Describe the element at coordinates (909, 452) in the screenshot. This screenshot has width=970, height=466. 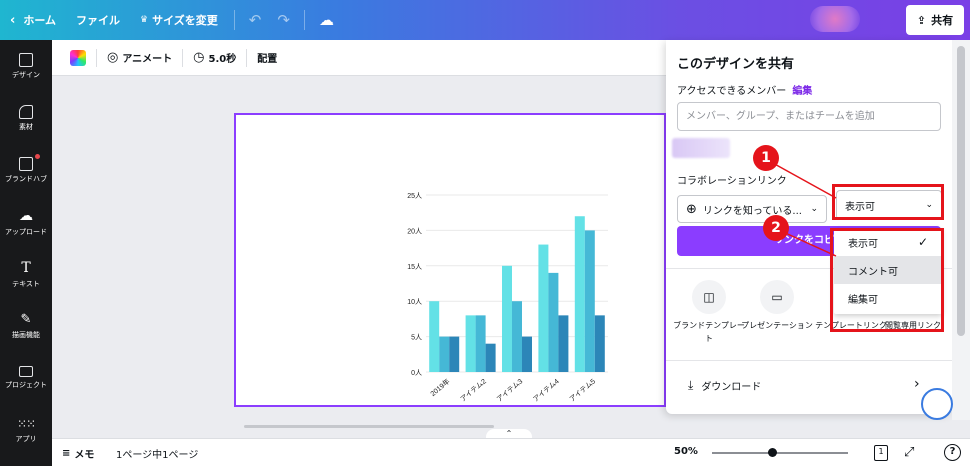
I see `fullscreen-icon: ⤢` at that location.